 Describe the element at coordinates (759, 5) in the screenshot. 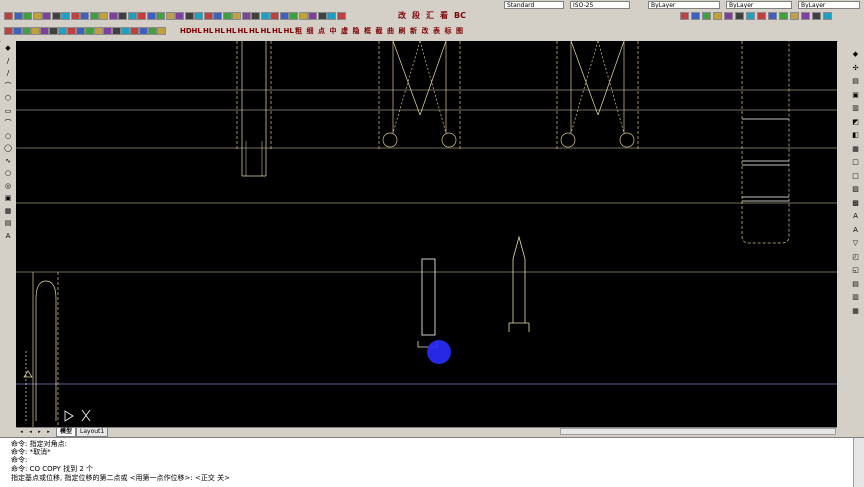

I see `linetype-combo: ByLayer` at that location.